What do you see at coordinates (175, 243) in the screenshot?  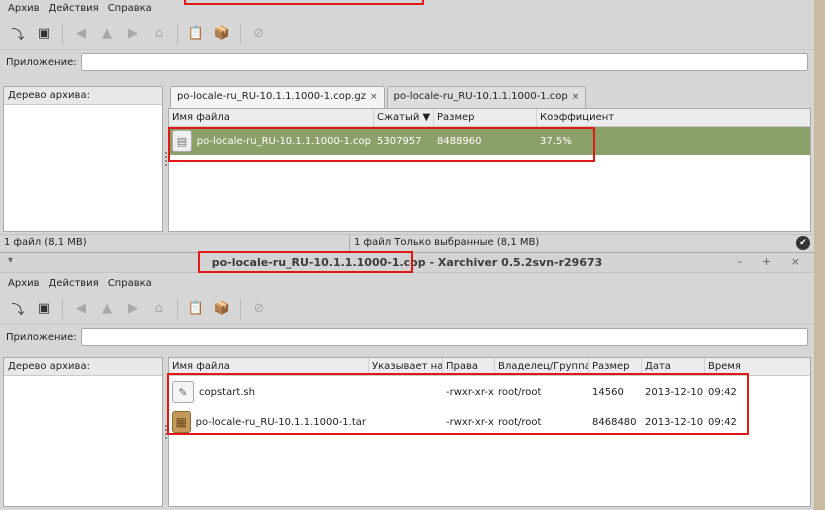 I see `status-left: 1 файл (8,1 MB)` at bounding box center [175, 243].